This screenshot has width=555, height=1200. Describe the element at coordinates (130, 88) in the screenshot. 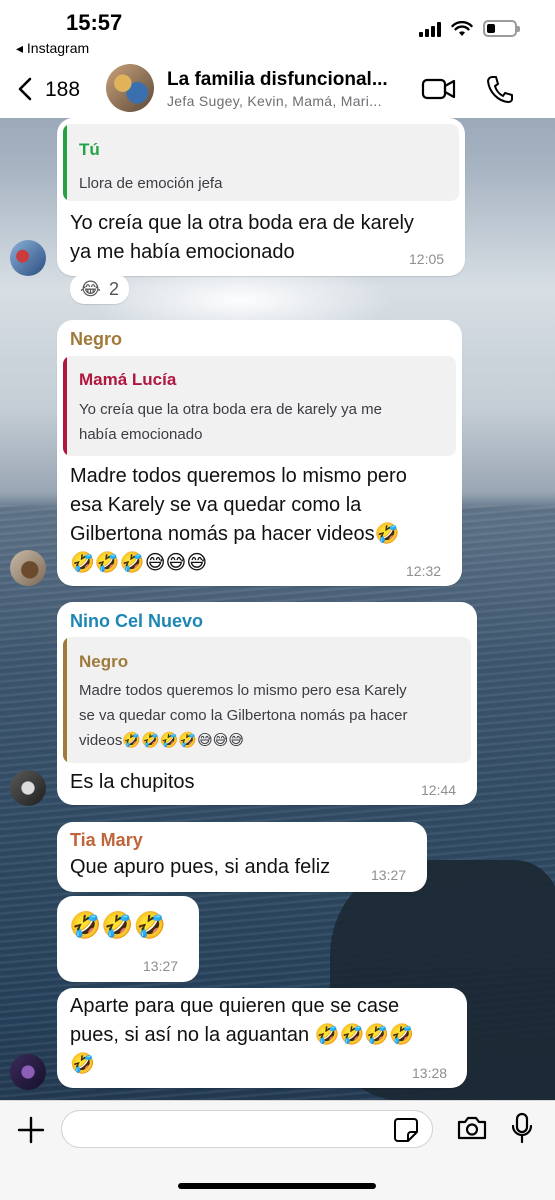

I see `group-avatar` at that location.